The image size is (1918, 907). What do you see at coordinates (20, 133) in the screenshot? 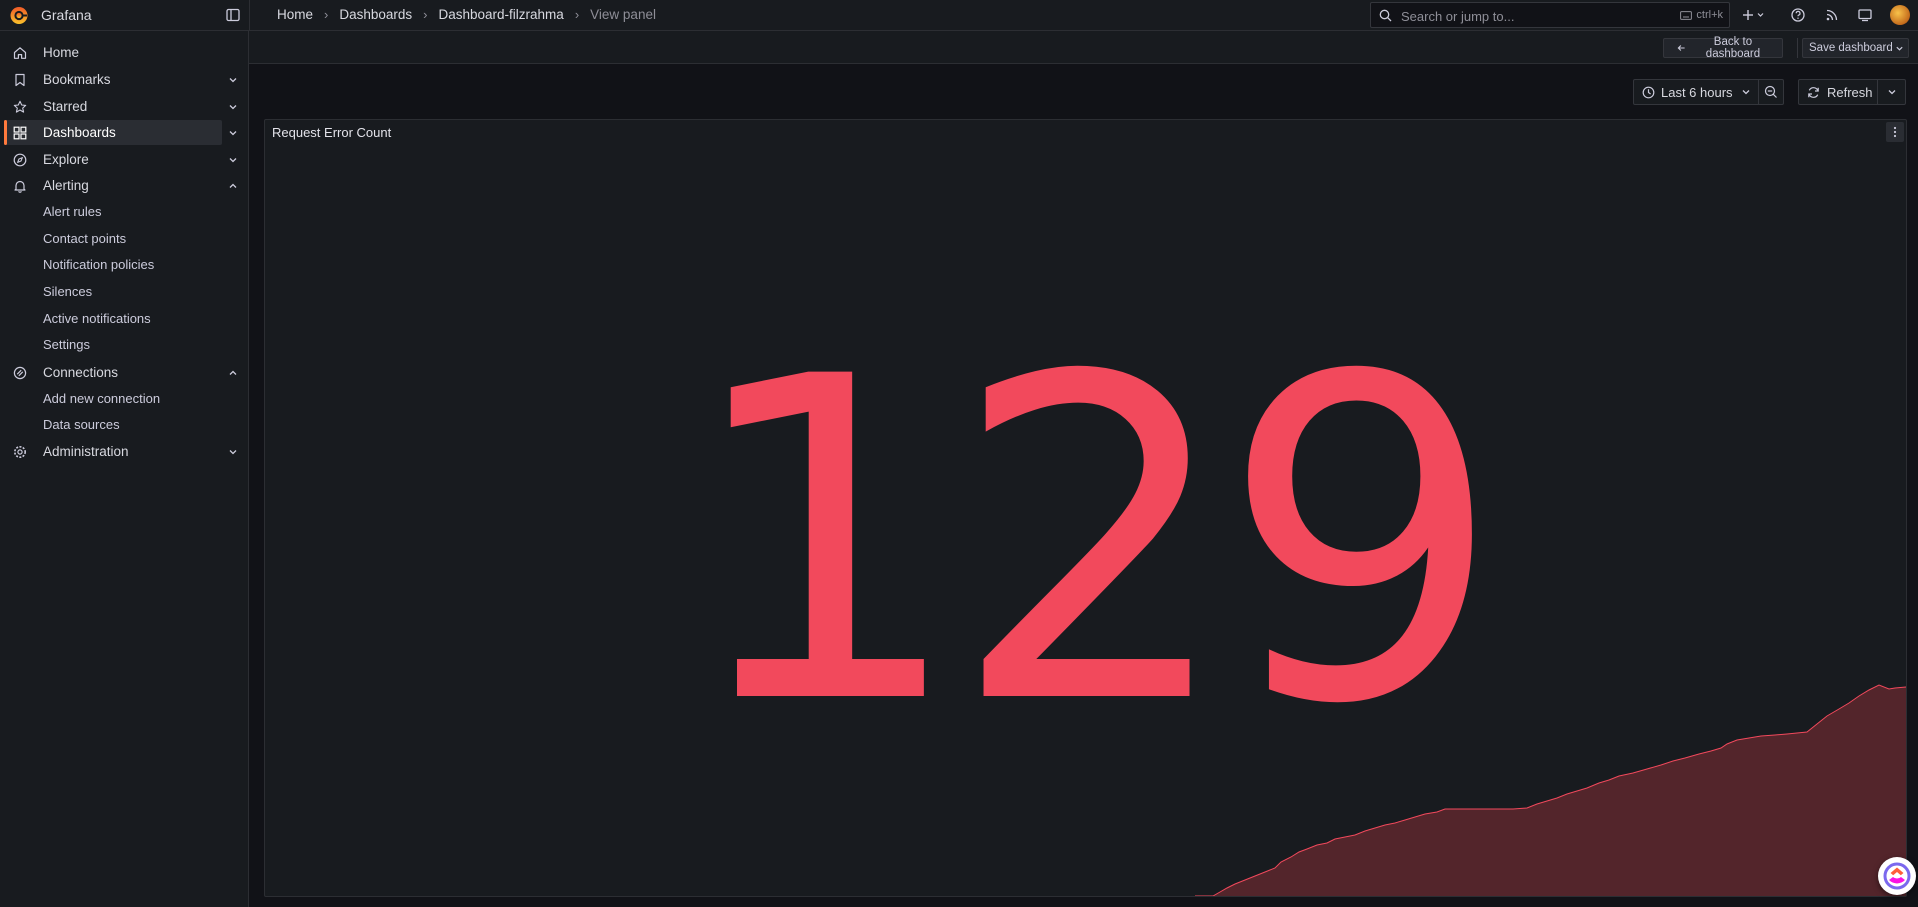
I see `apps-icon` at bounding box center [20, 133].